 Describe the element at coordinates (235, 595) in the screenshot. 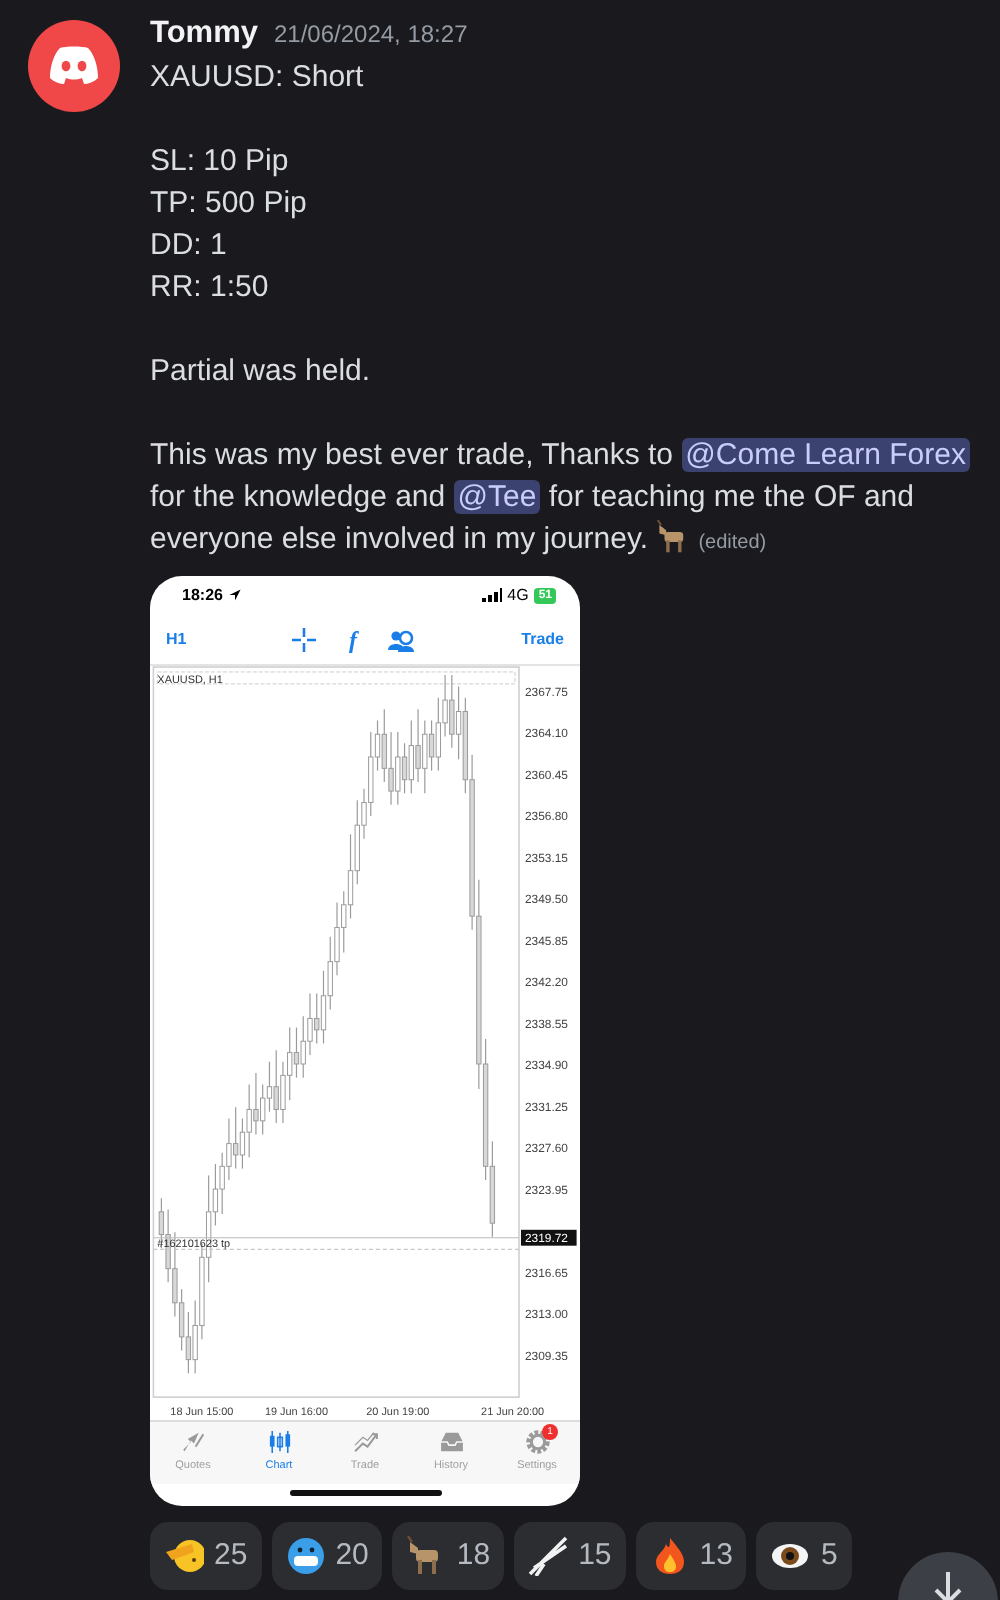

I see `location-arrow-icon` at that location.